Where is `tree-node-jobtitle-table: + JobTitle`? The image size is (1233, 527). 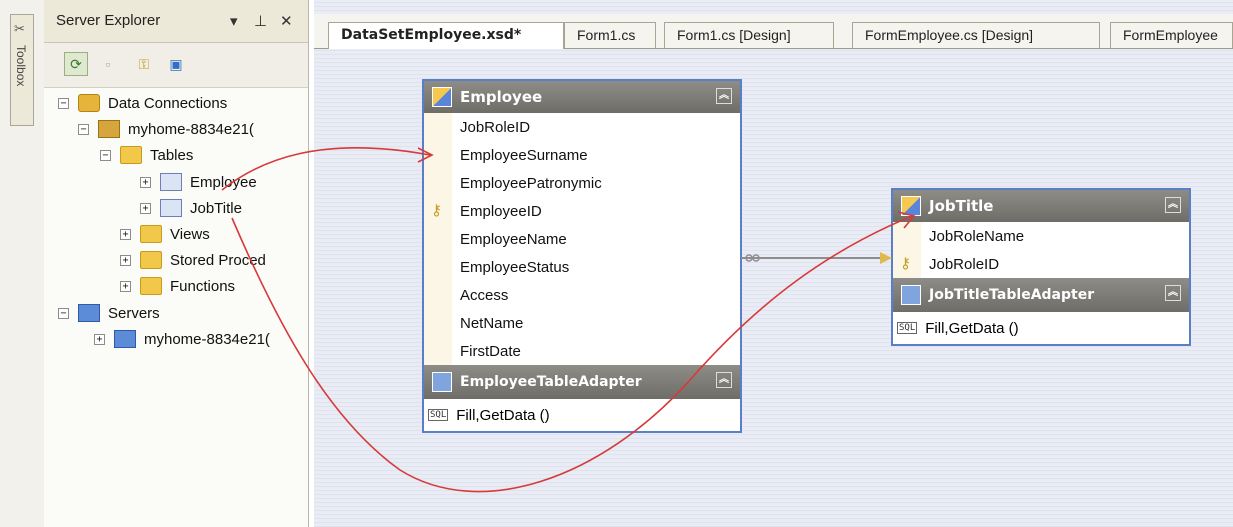 tree-node-jobtitle-table: + JobTitle is located at coordinates (191, 208).